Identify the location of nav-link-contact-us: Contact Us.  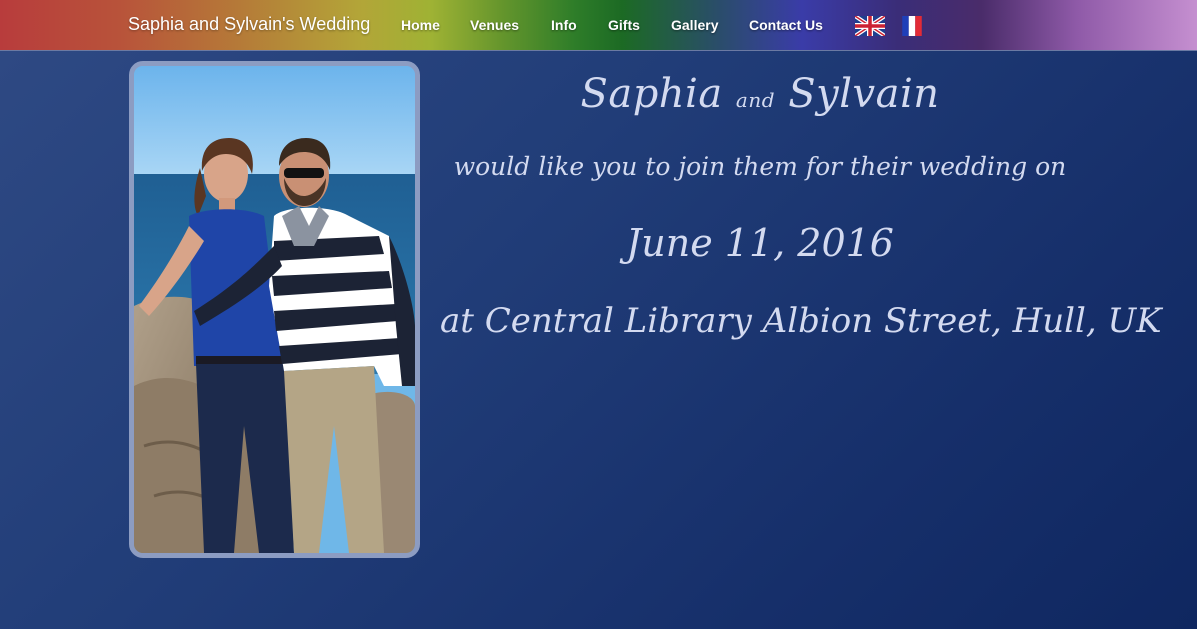
(786, 25).